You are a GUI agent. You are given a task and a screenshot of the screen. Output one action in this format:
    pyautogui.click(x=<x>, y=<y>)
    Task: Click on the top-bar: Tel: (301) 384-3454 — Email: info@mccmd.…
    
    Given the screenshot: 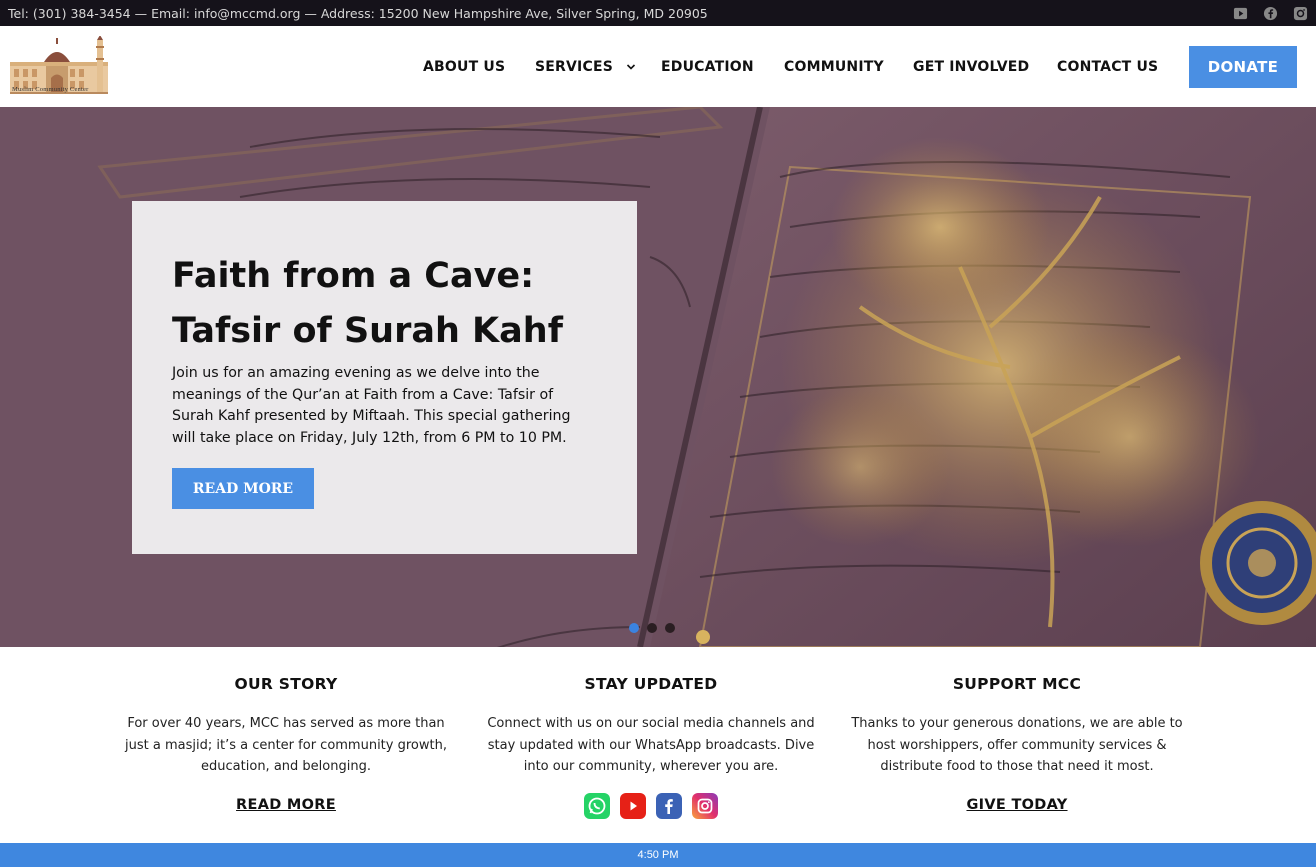 What is the action you would take?
    pyautogui.click(x=658, y=13)
    